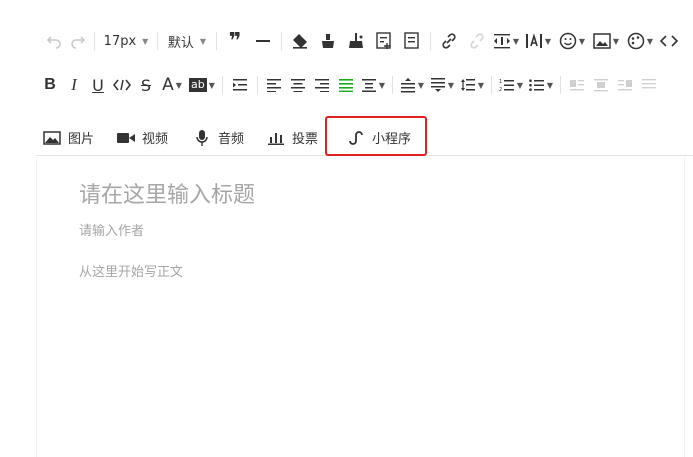  Describe the element at coordinates (384, 41) in the screenshot. I see `template-button` at that location.